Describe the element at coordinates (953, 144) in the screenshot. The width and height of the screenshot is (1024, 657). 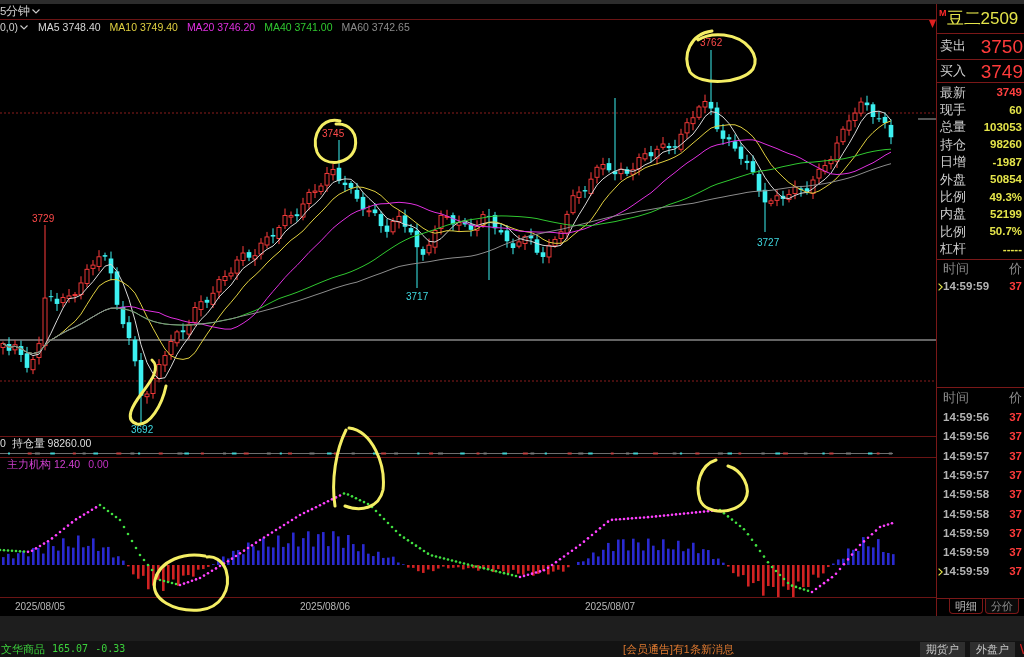
I see `stat-label: 持仓` at that location.